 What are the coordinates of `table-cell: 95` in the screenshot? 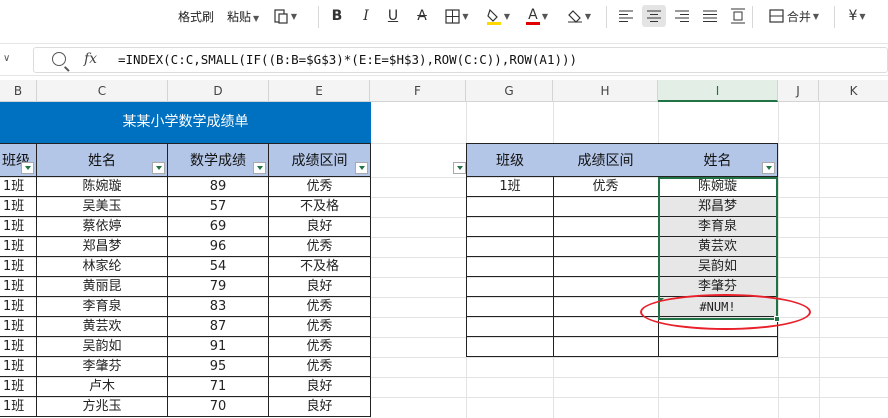 It's located at (218, 367).